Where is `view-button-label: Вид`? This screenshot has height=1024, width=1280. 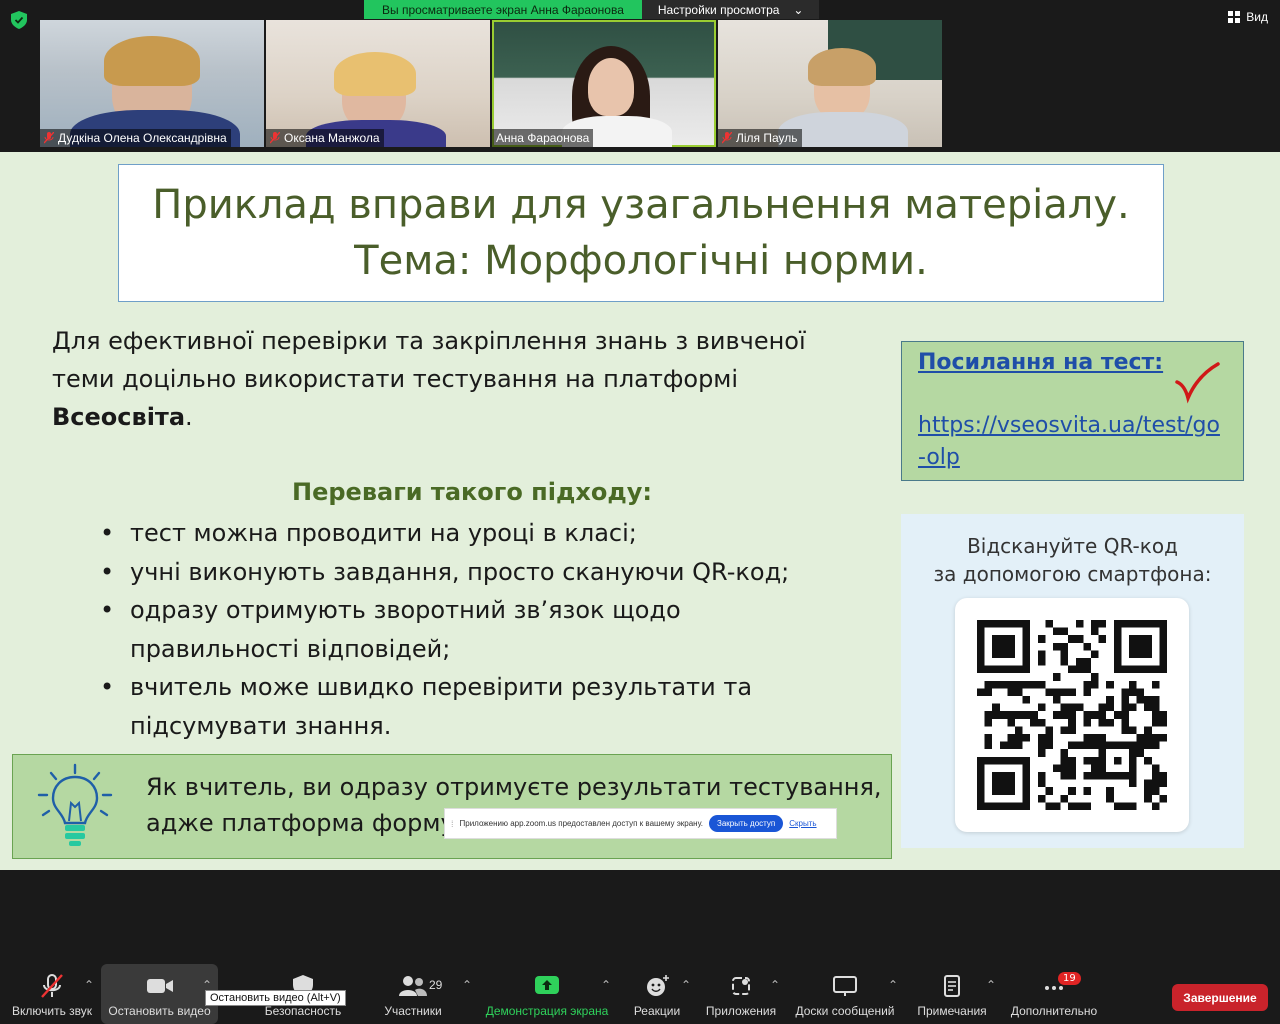
view-button-label: Вид is located at coordinates (1257, 17).